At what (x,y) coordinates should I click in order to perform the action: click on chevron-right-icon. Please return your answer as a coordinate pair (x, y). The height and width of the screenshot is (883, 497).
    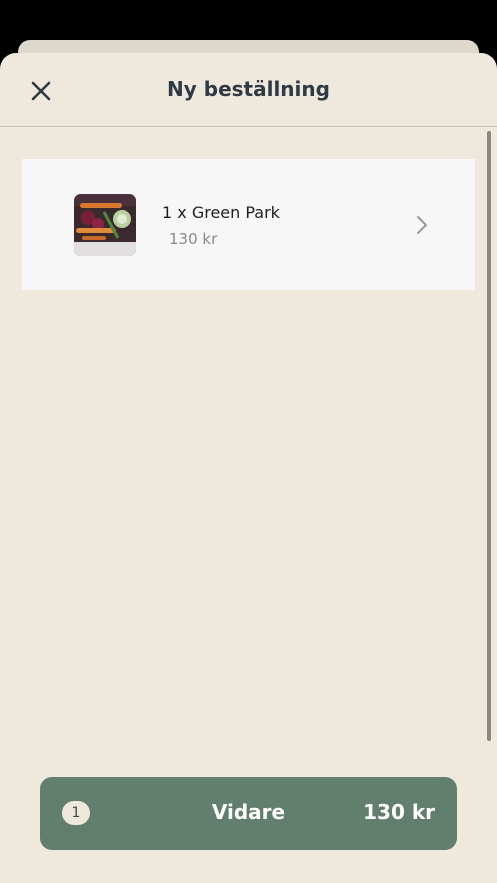
    Looking at the image, I should click on (422, 225).